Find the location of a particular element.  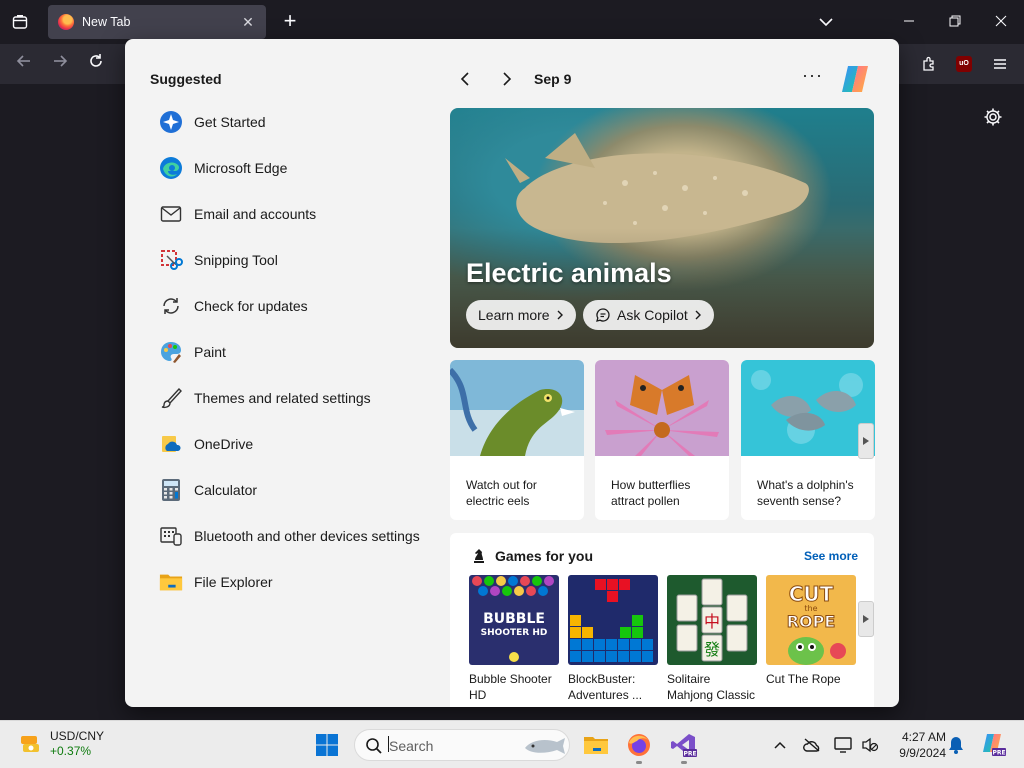

ticker-name: USD/CNY is located at coordinates (77, 736).